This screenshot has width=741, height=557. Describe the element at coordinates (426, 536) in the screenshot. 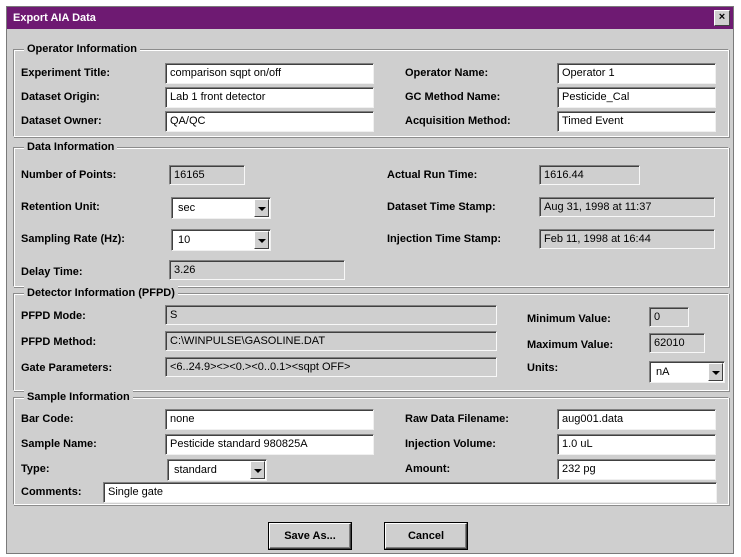

I see `cancel-button: Cancel` at that location.